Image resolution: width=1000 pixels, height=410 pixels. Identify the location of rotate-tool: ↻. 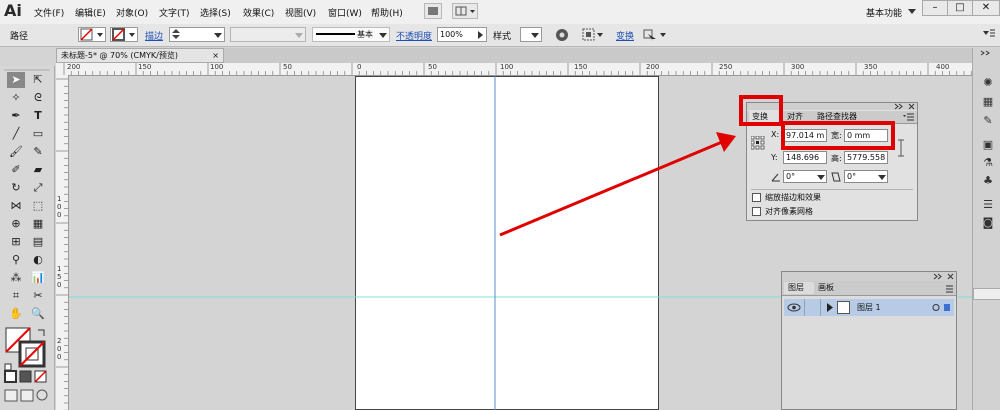
(16, 188).